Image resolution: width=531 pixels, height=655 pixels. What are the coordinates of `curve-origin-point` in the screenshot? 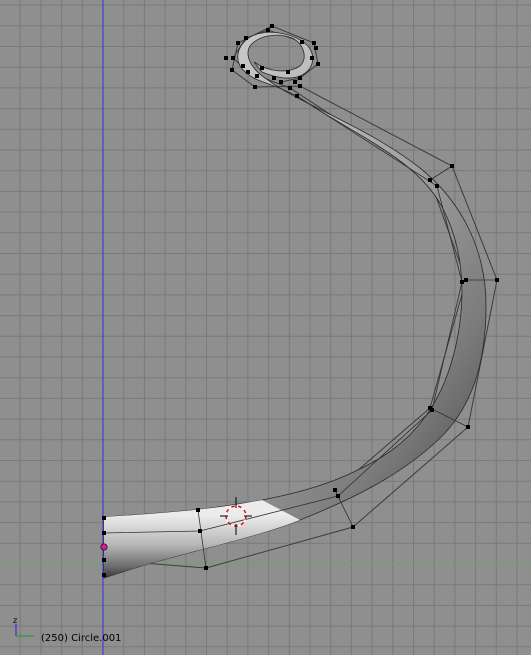 It's located at (104, 547).